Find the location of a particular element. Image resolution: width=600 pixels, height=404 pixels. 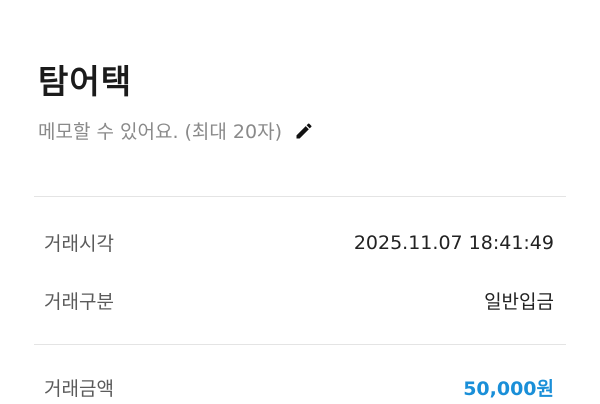

detail-row-type: 거래구분 일반입금 is located at coordinates (299, 300).